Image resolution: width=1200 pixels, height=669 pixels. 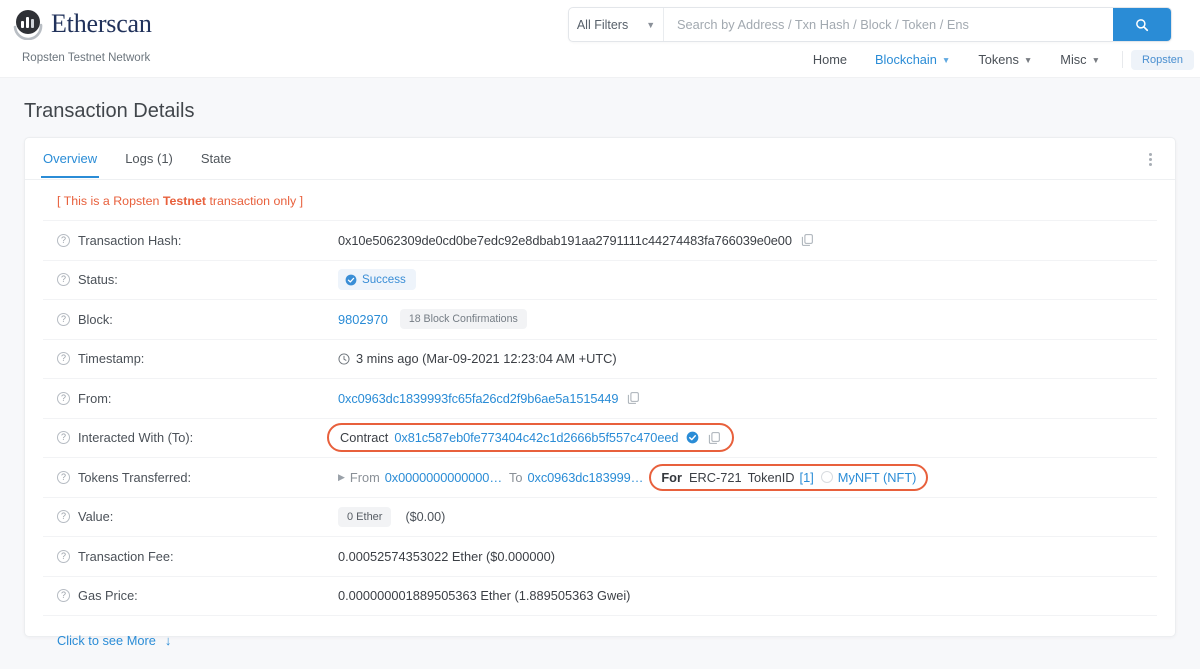 I want to click on row-label-interacted-with: ? Interacted With (To):, so click(x=197, y=437).